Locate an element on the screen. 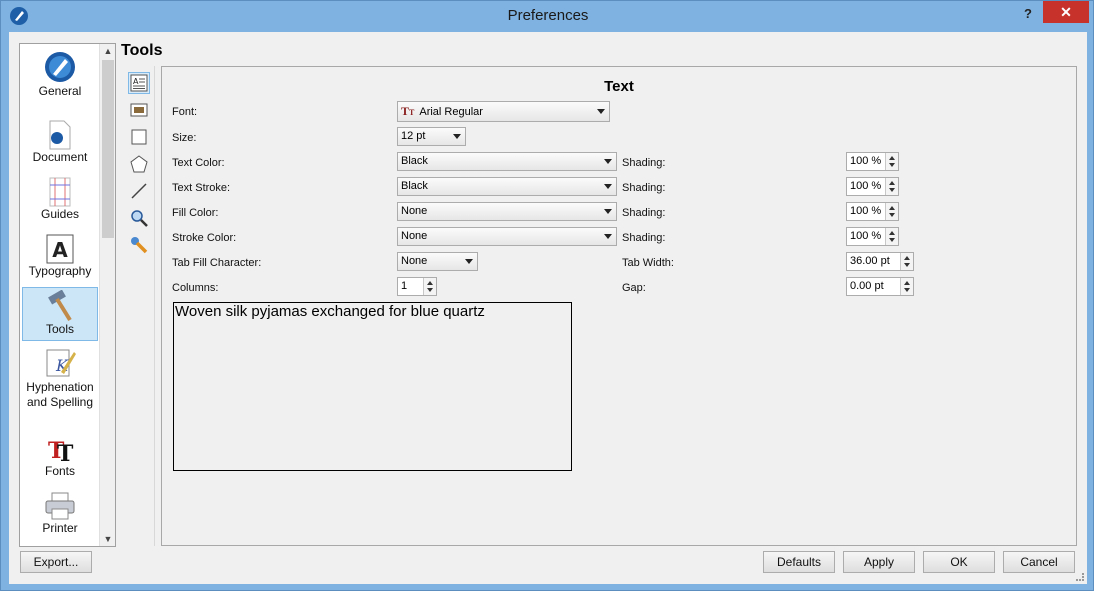  pen-nib-icon is located at coordinates (60, 67).